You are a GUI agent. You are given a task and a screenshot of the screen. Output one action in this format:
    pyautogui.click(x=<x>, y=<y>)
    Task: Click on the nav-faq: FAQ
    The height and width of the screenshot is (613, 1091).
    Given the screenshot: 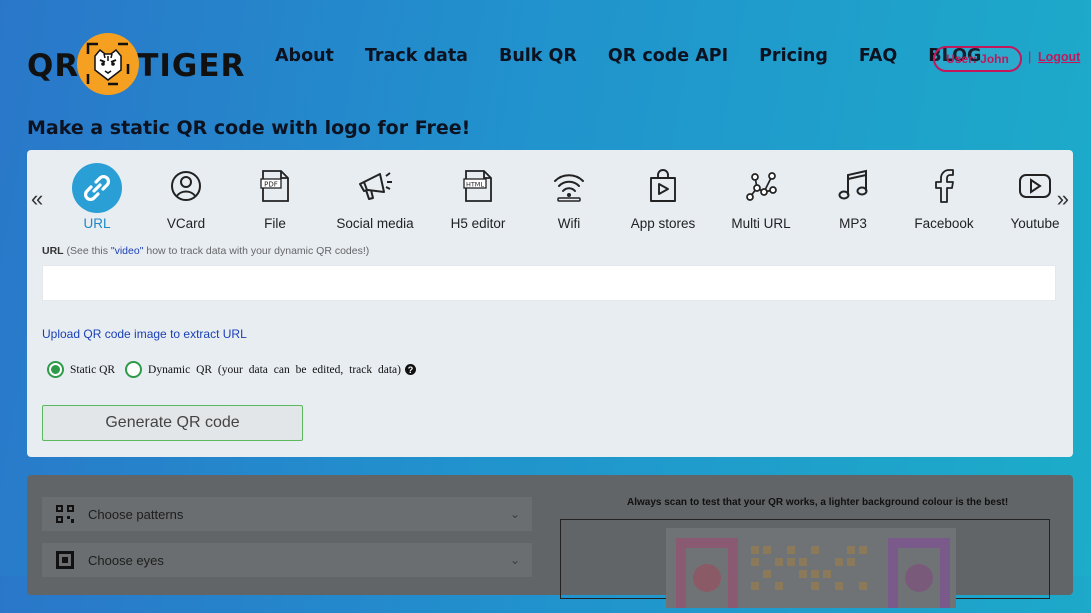 What is the action you would take?
    pyautogui.click(x=878, y=56)
    